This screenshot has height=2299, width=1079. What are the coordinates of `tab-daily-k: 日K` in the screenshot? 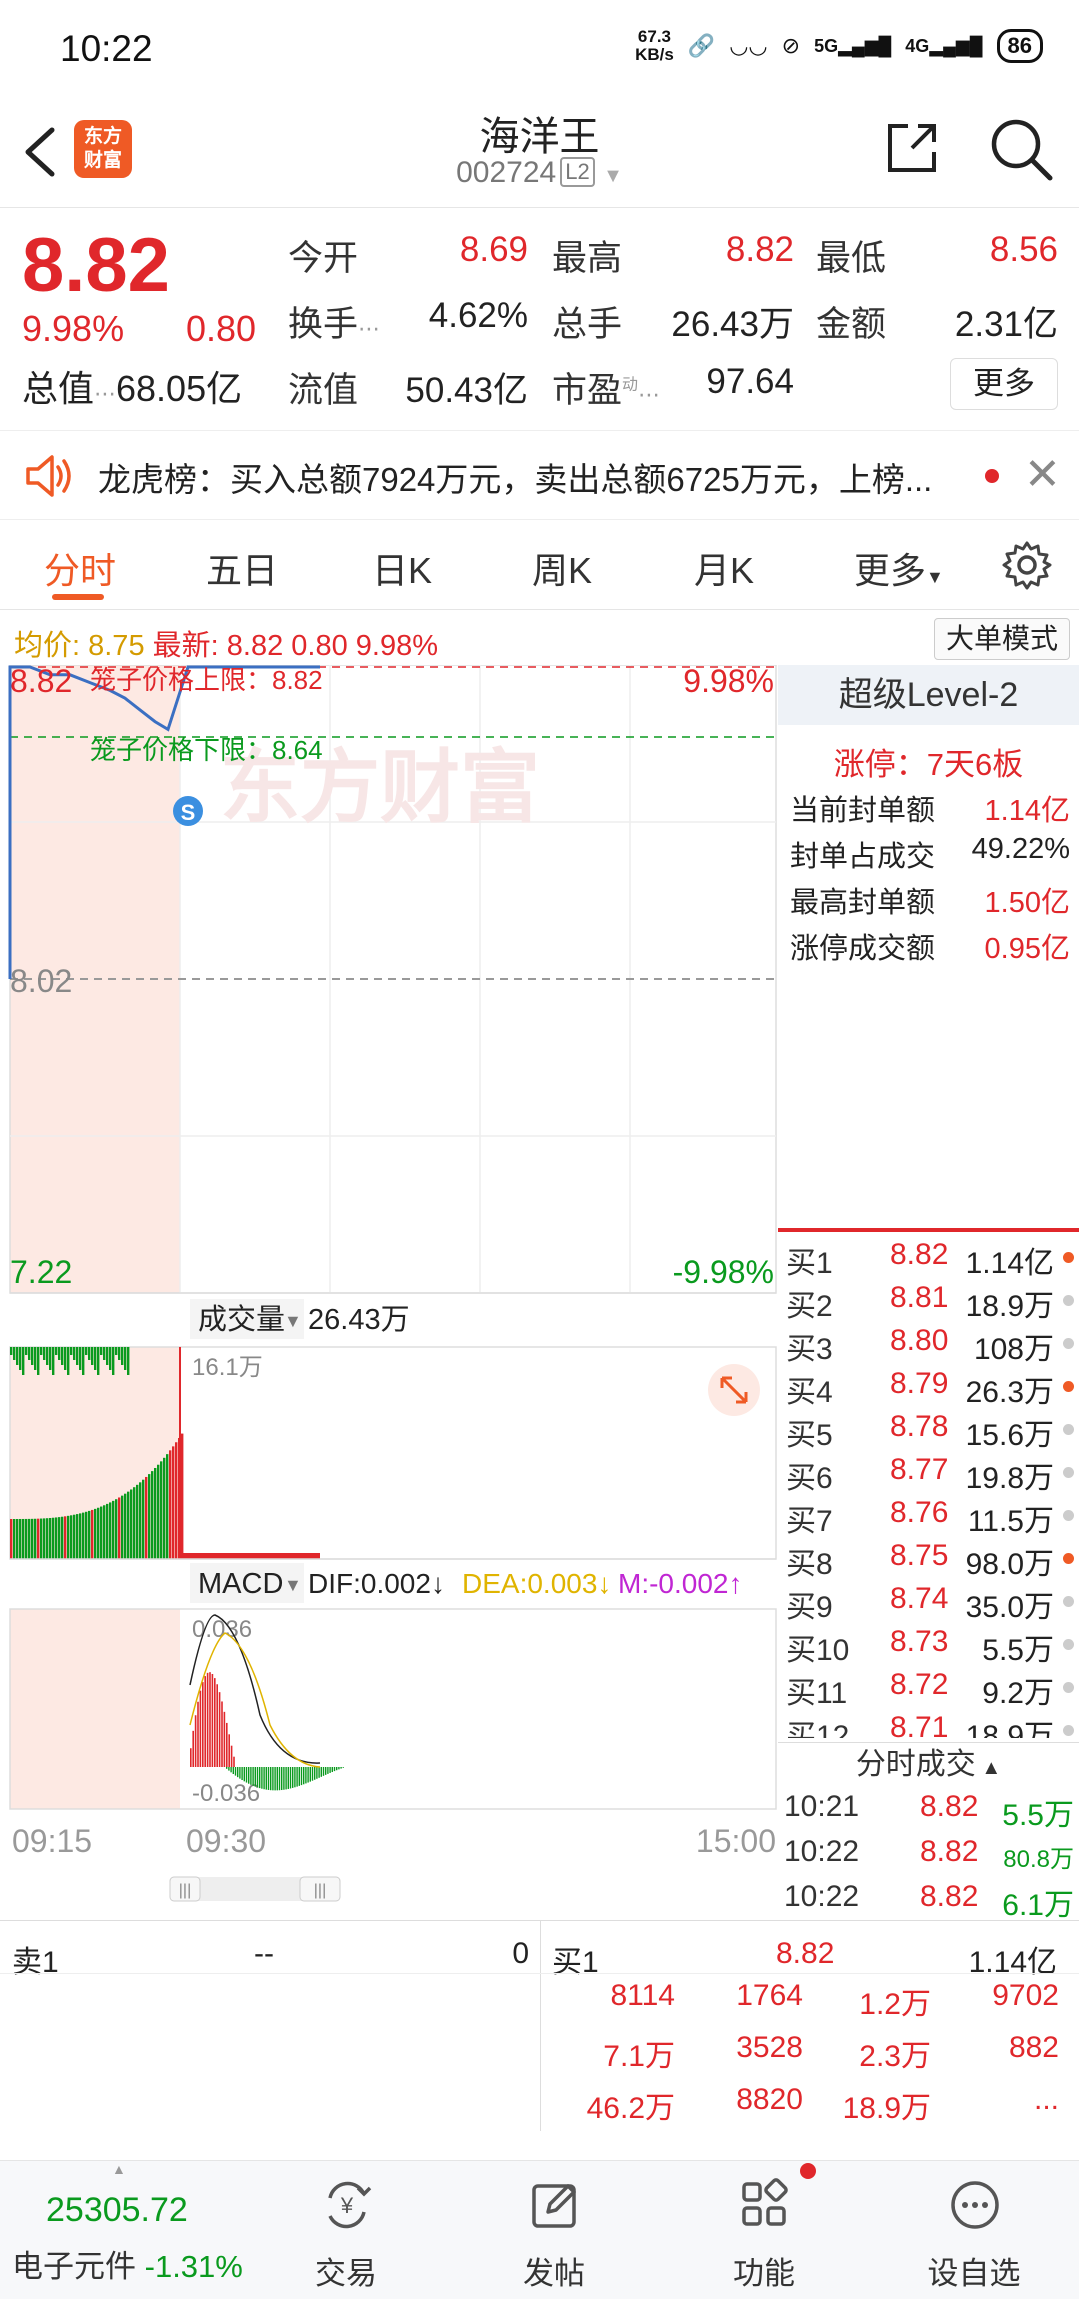 It's located at (402, 568).